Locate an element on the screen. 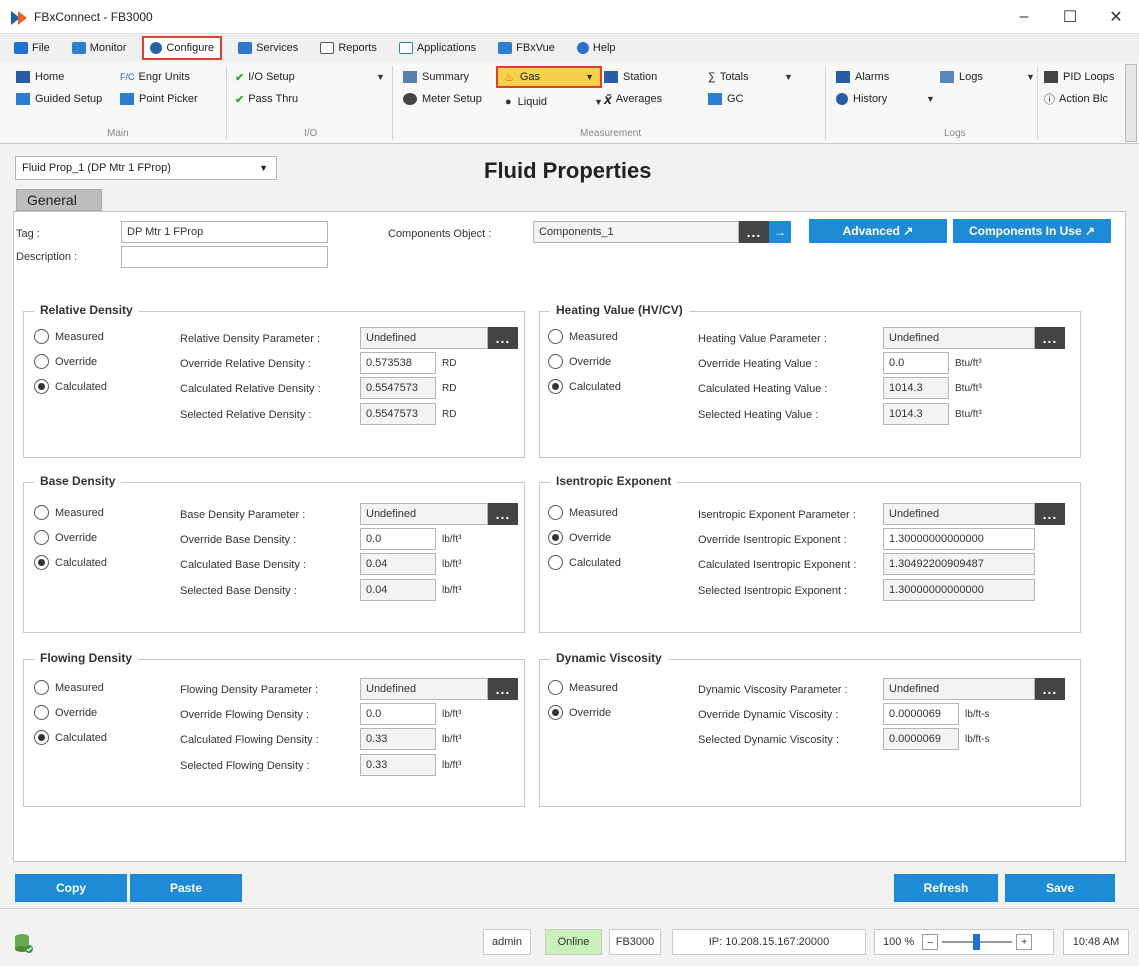 Image resolution: width=1139 pixels, height=966 pixels. menu-services: Services is located at coordinates (268, 48).